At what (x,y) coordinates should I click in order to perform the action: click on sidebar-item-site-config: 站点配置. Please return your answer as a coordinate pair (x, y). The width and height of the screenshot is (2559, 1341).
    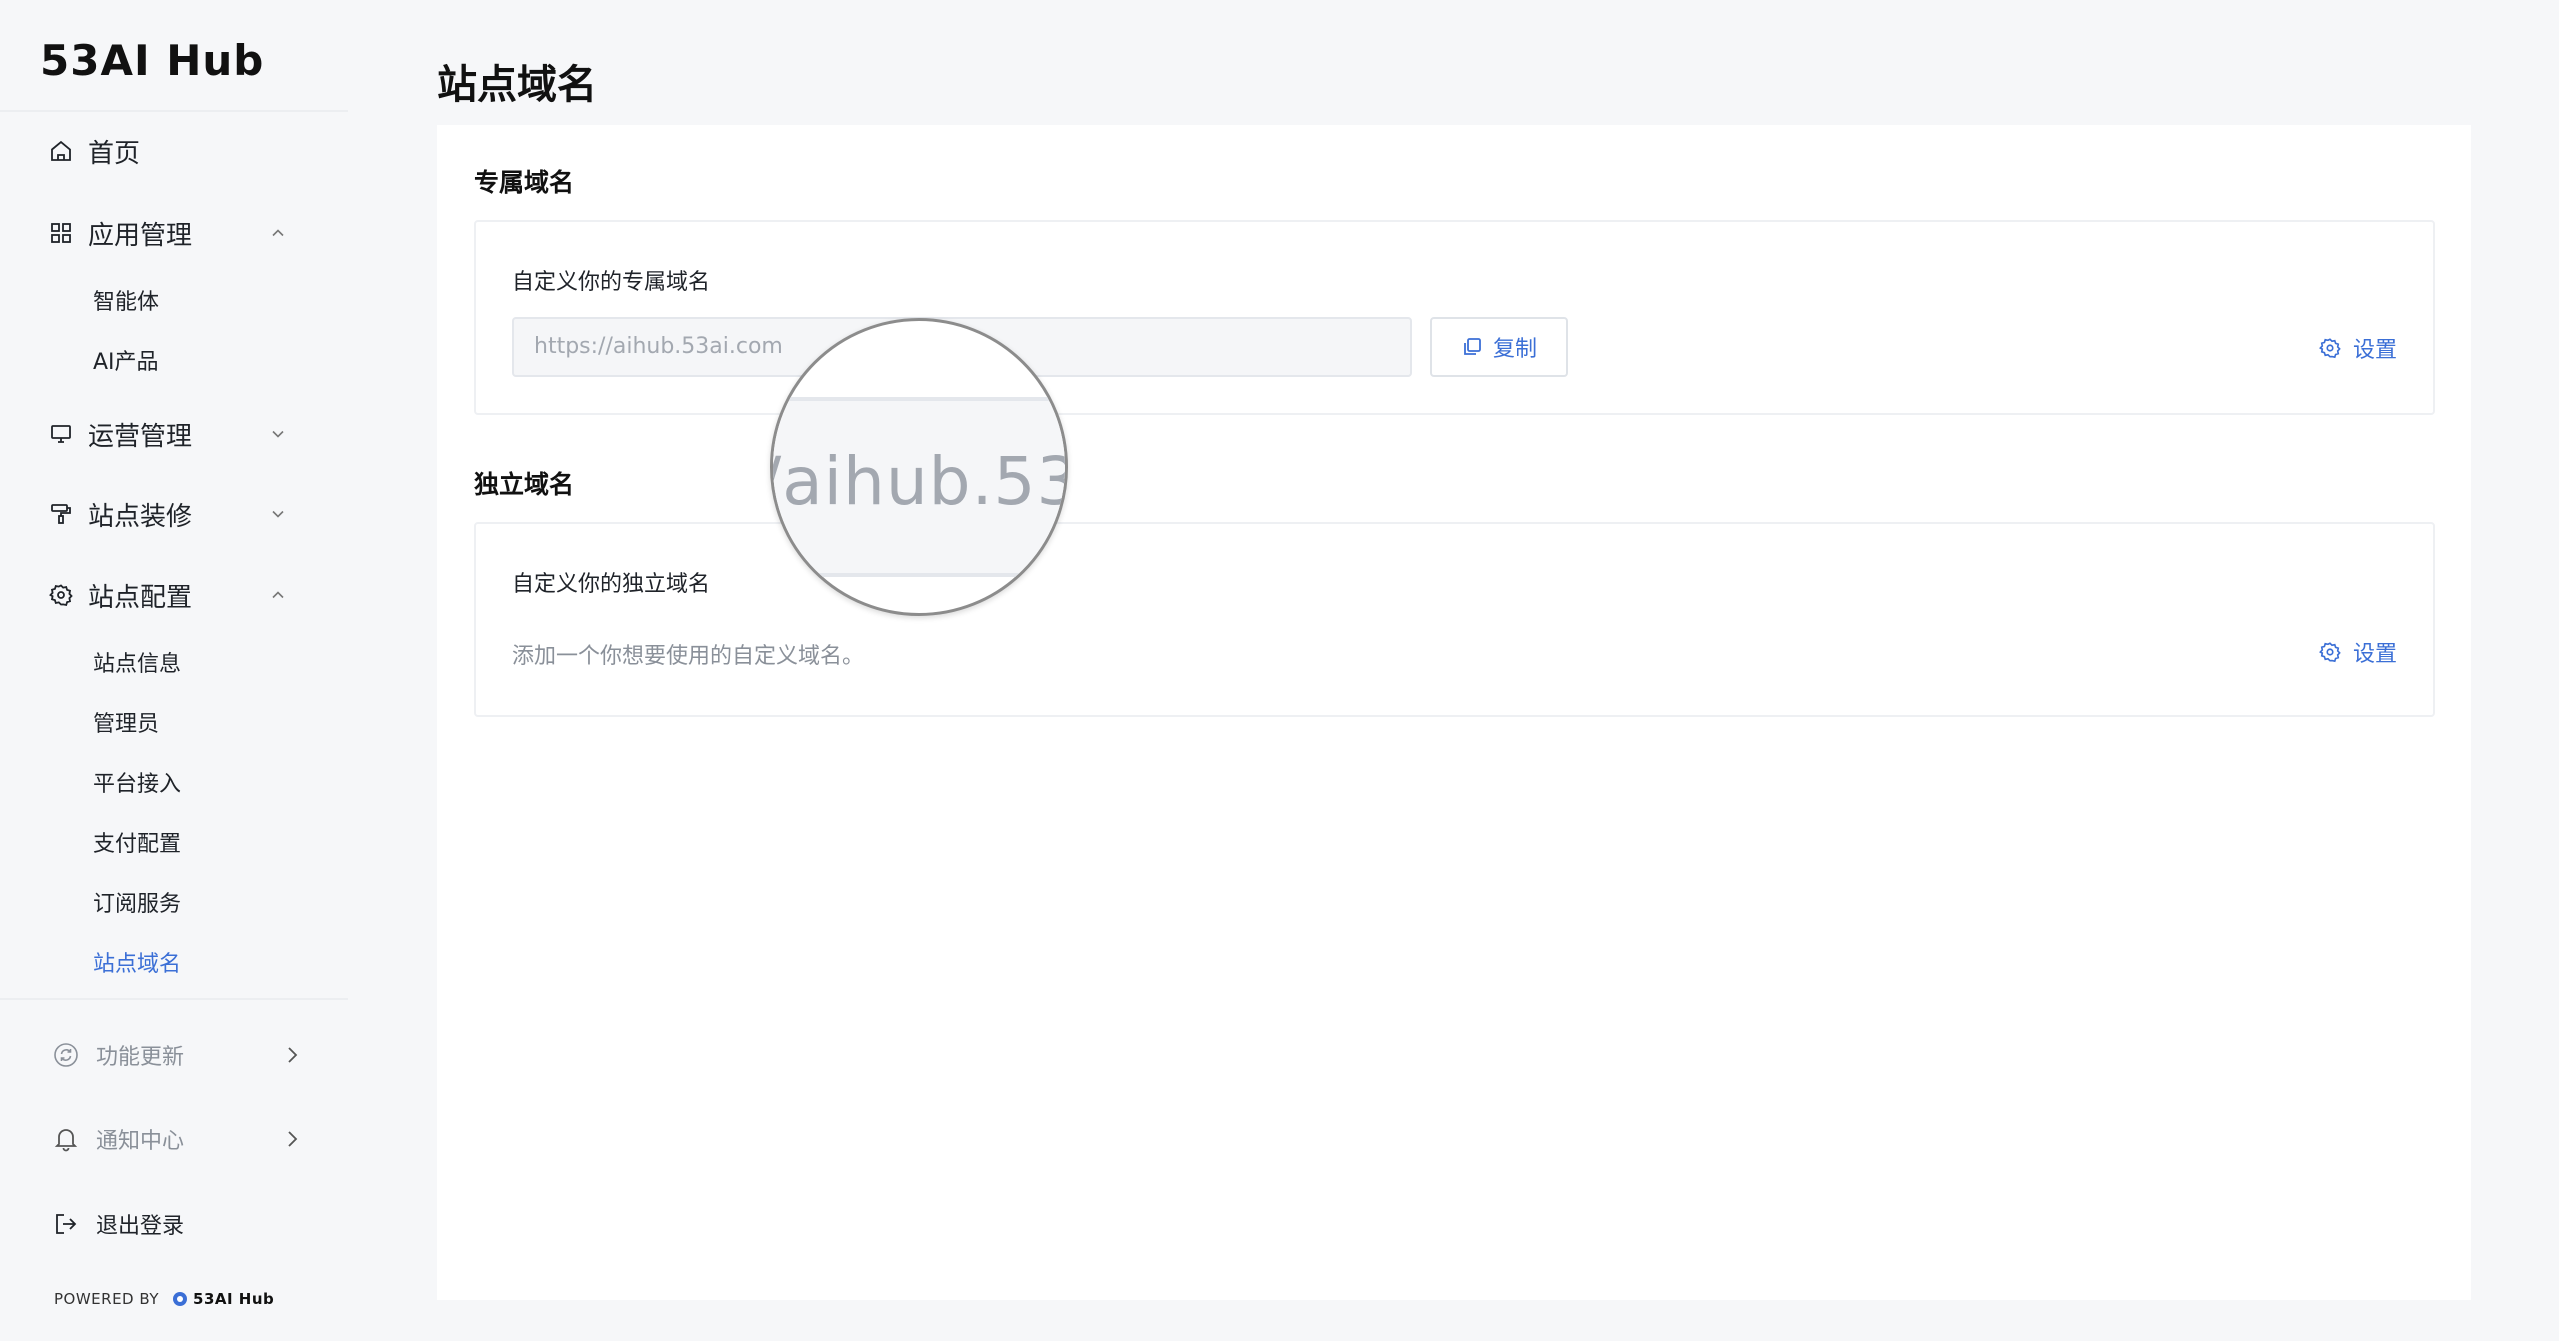
    Looking at the image, I should click on (168, 595).